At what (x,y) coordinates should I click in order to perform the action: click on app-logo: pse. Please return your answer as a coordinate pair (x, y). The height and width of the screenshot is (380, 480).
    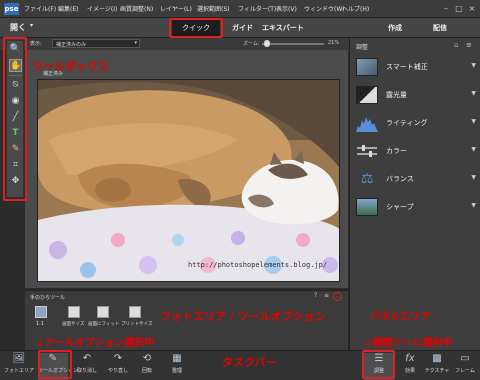
    Looking at the image, I should click on (11, 9).